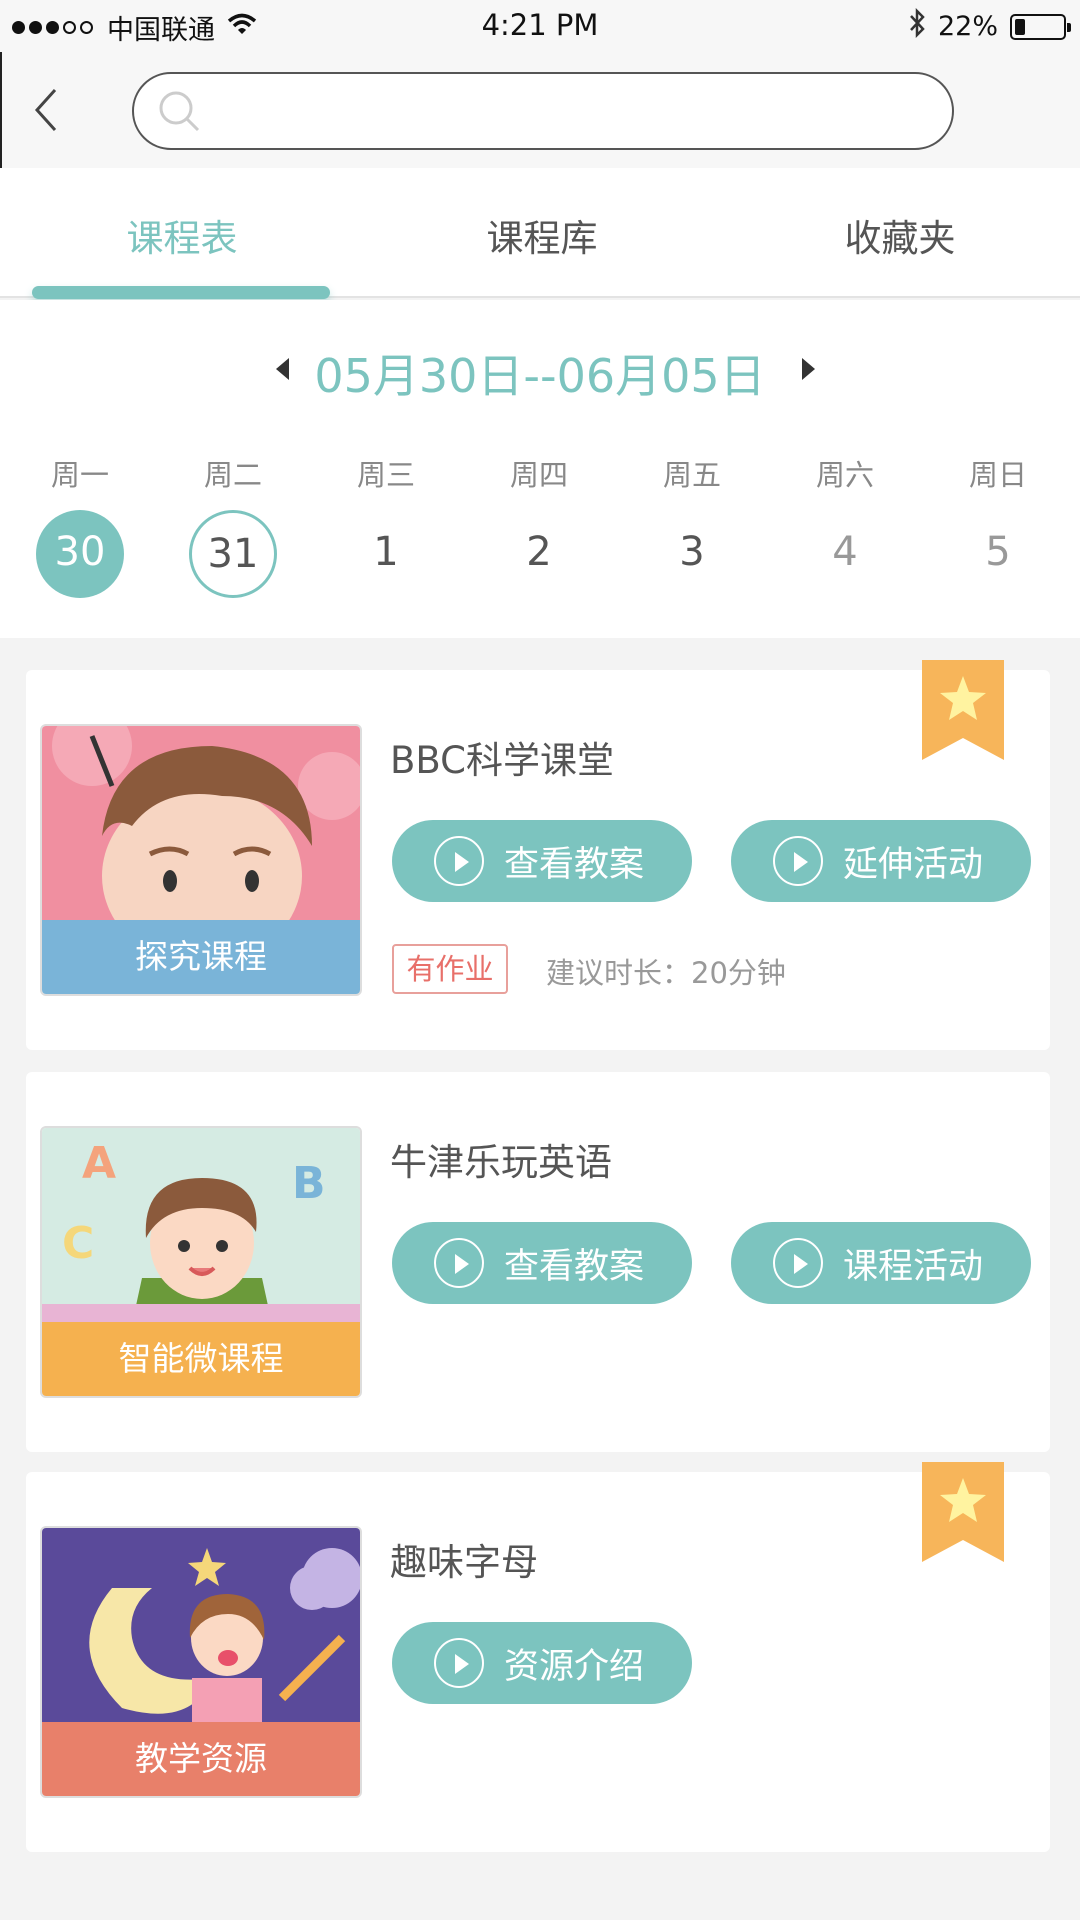 Image resolution: width=1080 pixels, height=1920 pixels. I want to click on weekday-label: 周六, so click(844, 475).